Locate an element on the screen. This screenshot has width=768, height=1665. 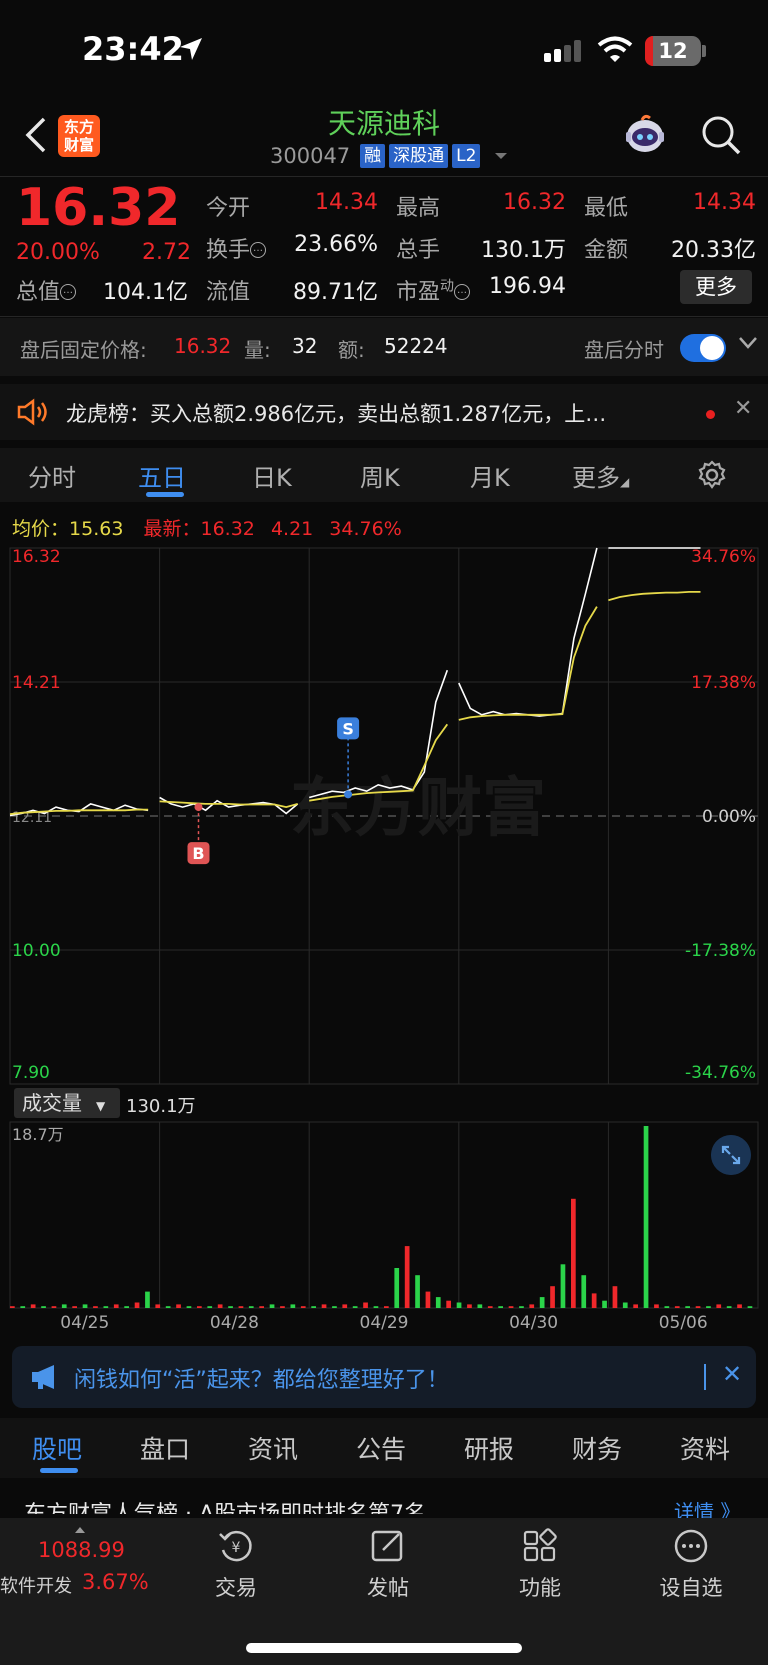
nav-functions: 功能 is located at coordinates (540, 1565).